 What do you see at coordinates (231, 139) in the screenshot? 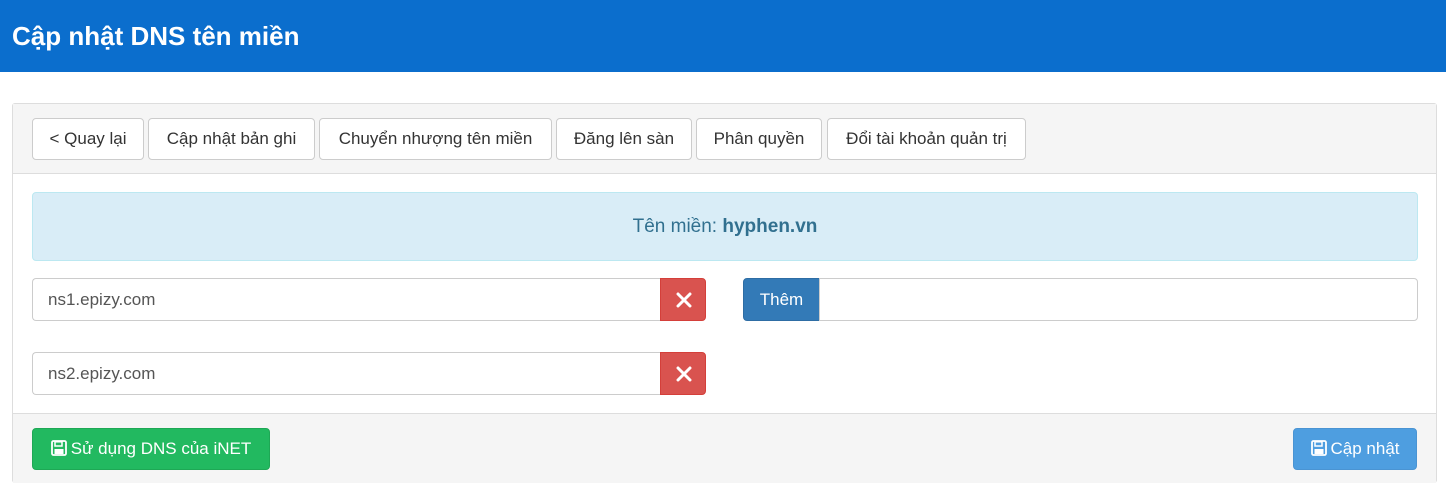
I see `update-records-button: Cập nhật bản ghi` at bounding box center [231, 139].